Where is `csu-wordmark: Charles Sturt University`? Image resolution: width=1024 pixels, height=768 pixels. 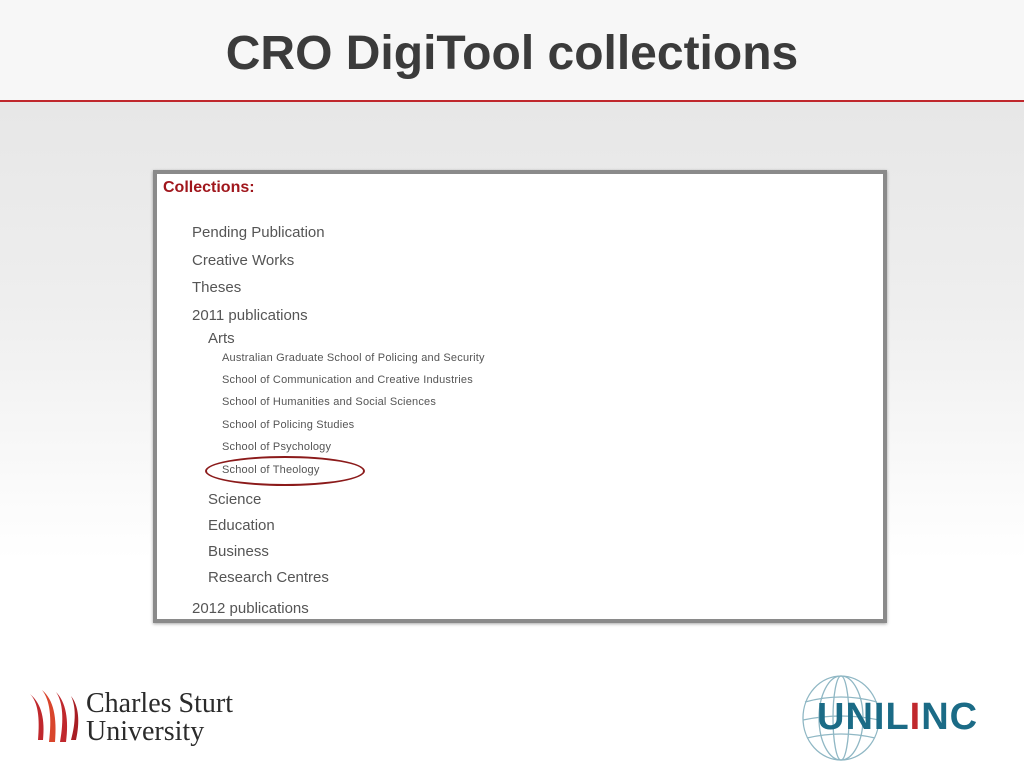
csu-wordmark: Charles Sturt University is located at coordinates (159, 718).